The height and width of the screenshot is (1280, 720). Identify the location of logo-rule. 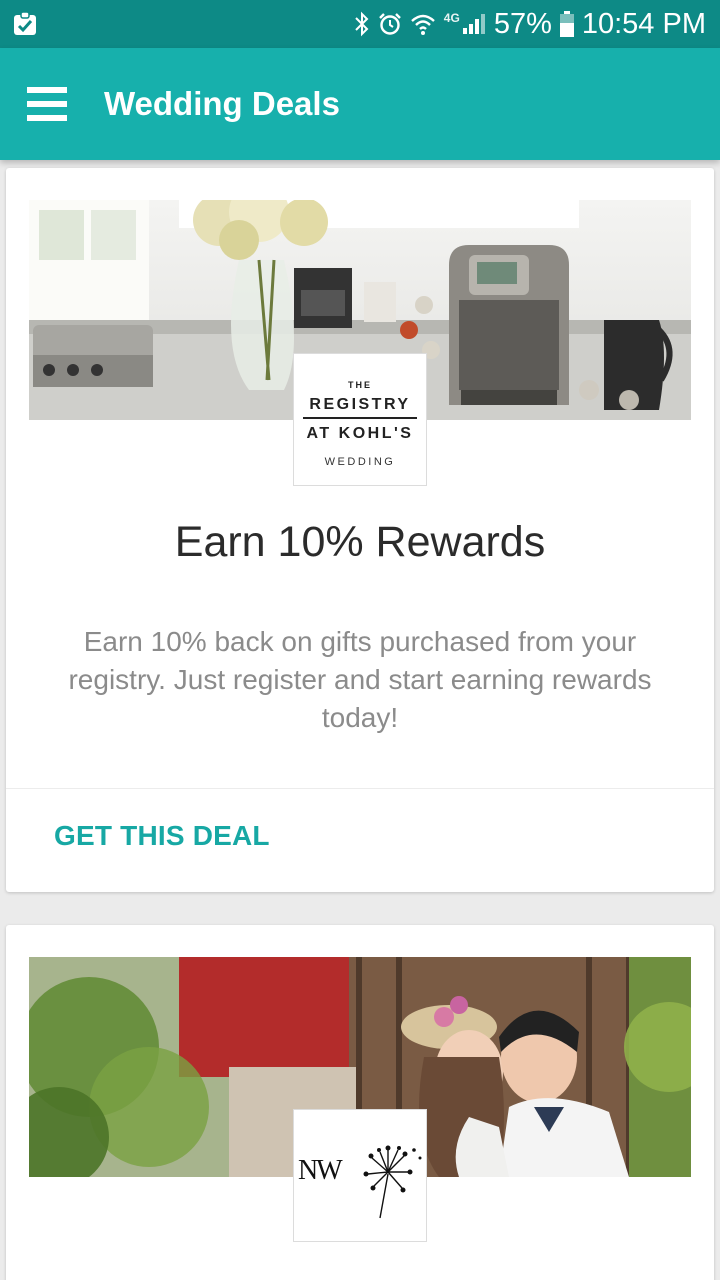
(360, 418).